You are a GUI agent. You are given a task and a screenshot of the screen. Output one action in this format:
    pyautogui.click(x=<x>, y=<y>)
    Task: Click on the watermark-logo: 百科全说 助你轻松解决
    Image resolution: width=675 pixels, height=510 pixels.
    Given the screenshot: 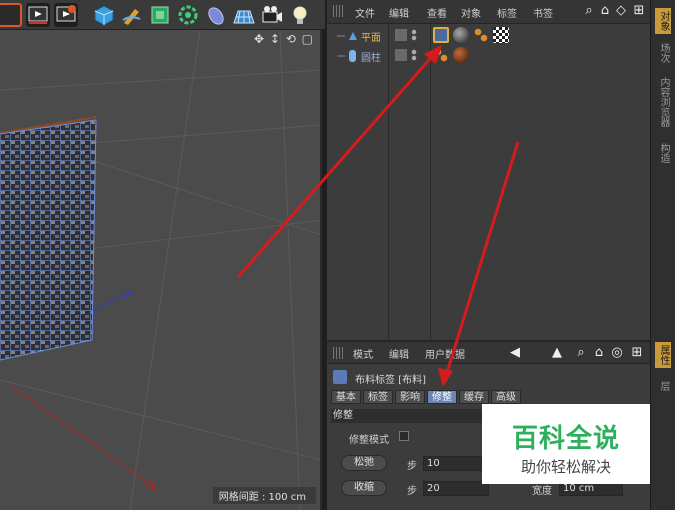 What is the action you would take?
    pyautogui.click(x=566, y=444)
    